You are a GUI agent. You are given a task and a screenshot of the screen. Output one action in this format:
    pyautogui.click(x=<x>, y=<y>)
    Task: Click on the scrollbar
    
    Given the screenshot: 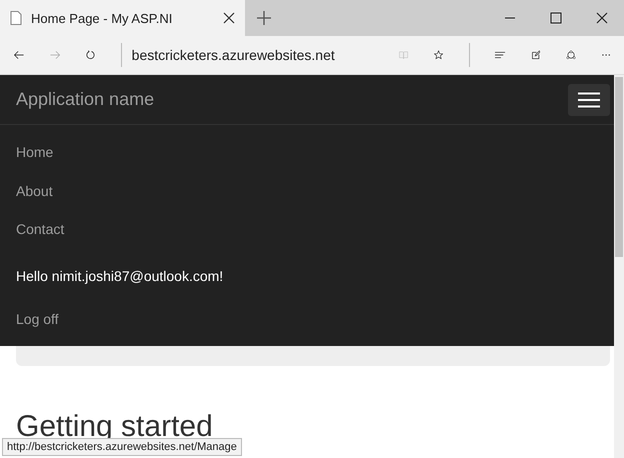 What is the action you would take?
    pyautogui.click(x=619, y=266)
    